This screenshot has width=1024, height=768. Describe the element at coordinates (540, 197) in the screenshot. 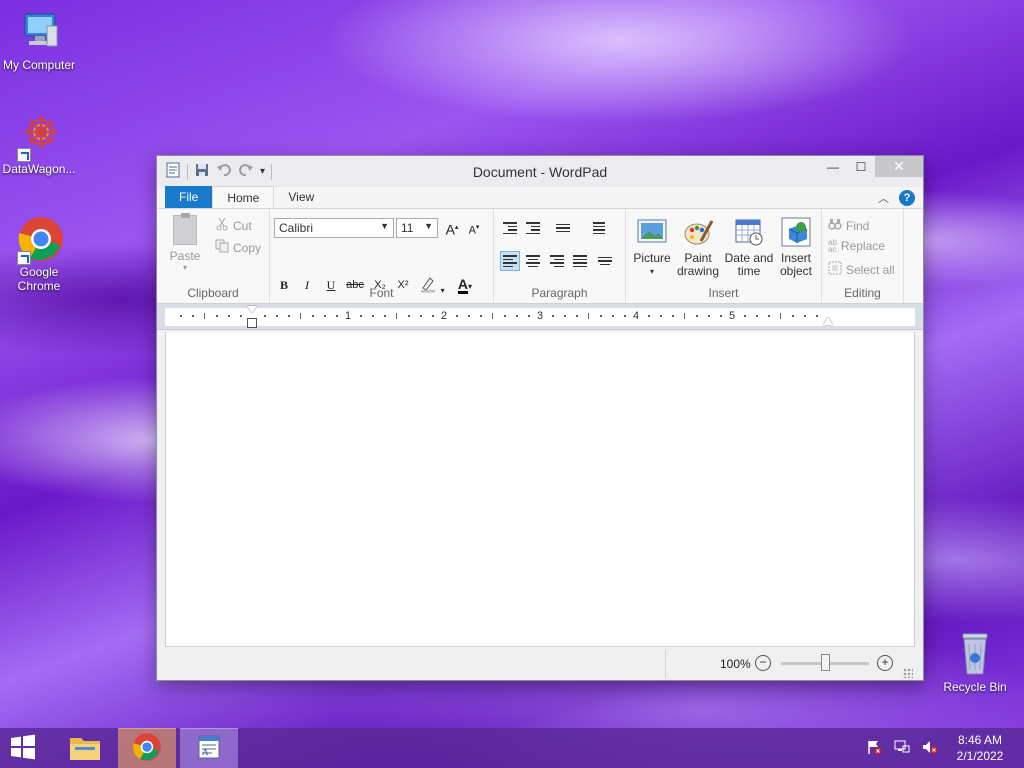

I see `ribbon-tabs: File Home View ︿ ?` at that location.